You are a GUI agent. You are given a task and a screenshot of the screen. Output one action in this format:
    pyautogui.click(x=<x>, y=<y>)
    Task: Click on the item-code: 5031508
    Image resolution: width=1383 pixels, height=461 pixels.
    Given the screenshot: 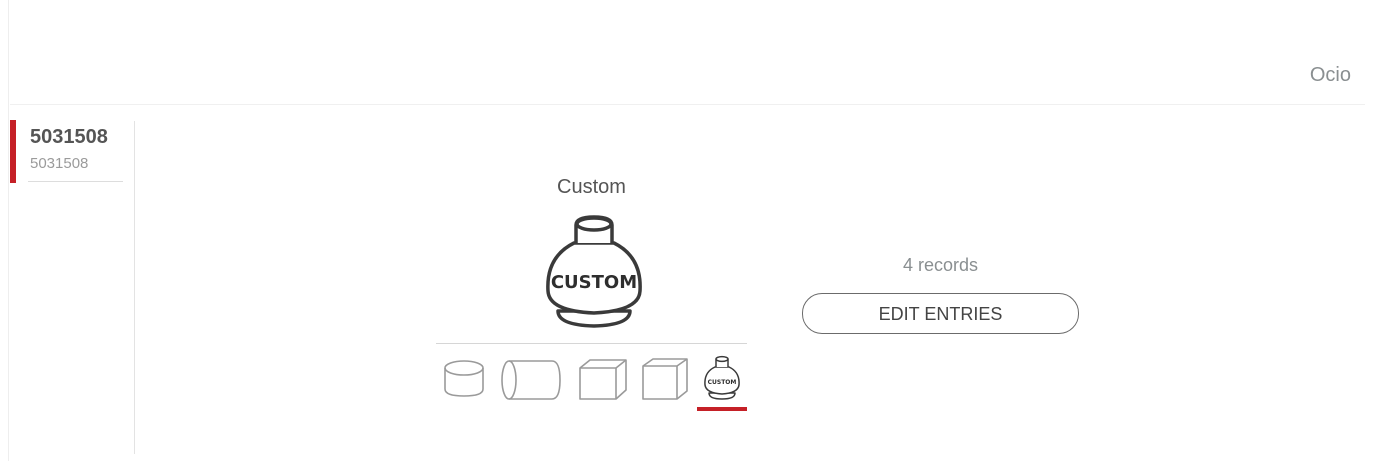 What is the action you would take?
    pyautogui.click(x=69, y=137)
    